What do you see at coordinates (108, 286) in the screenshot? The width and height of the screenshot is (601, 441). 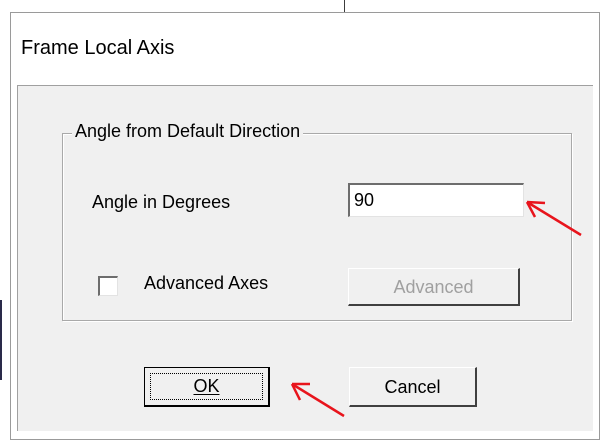 I see `advanced-axes-checkbox` at bounding box center [108, 286].